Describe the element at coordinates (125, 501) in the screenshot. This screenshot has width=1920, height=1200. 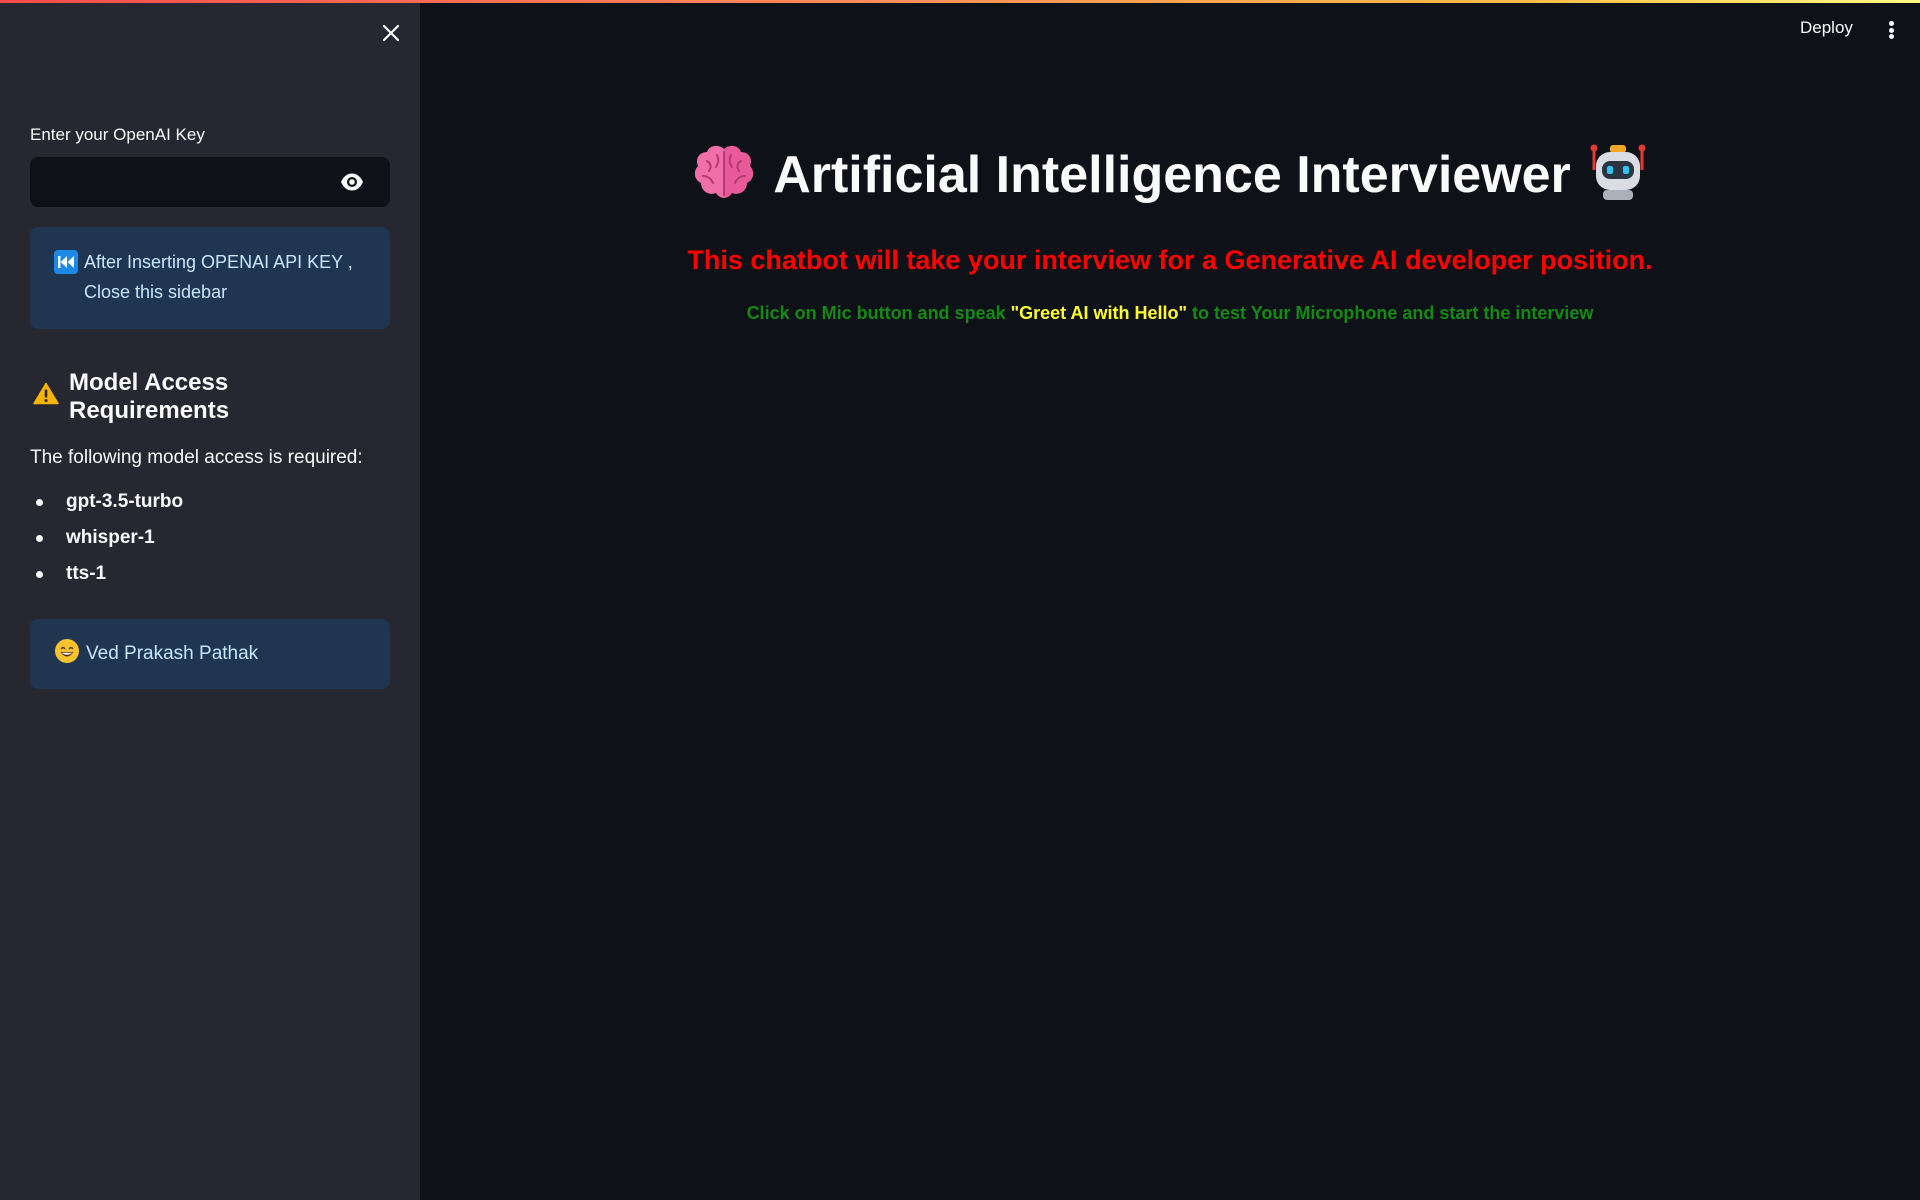
I see `model-name: gpt-3.5-turbo` at that location.